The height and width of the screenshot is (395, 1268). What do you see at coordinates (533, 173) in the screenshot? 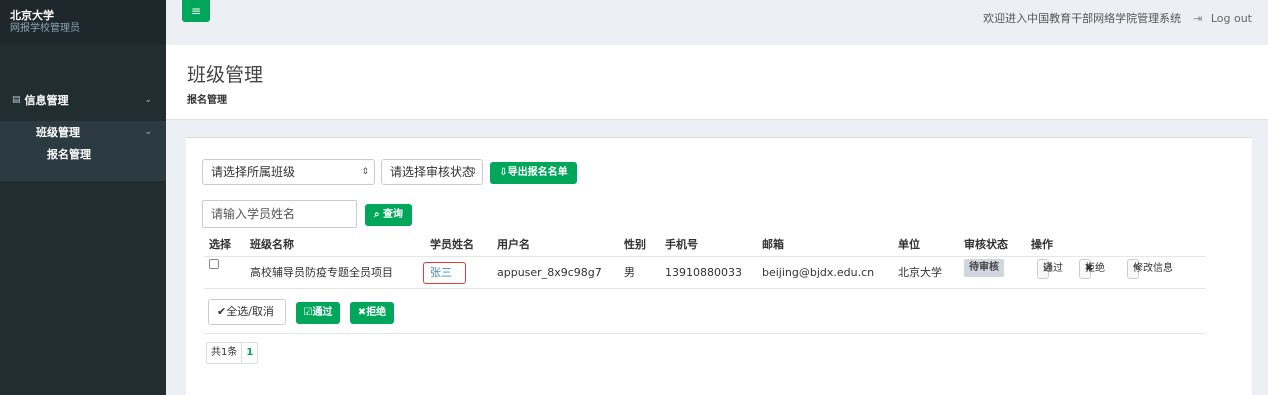
I see `export-button: ⇩导出报名名单` at bounding box center [533, 173].